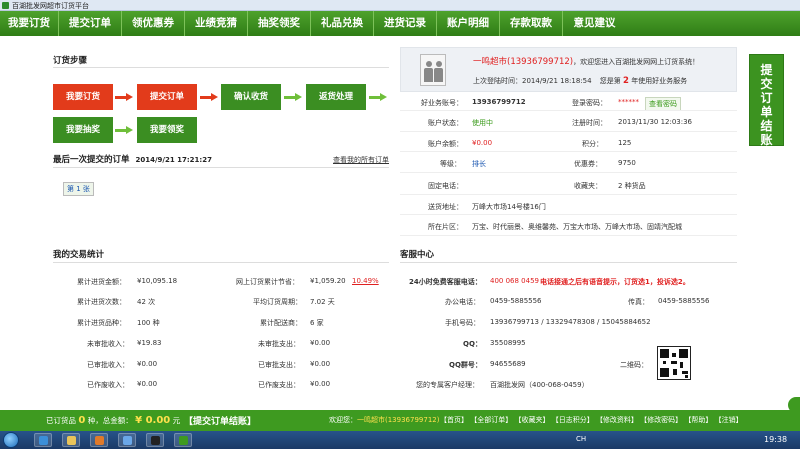 The height and width of the screenshot is (449, 800). What do you see at coordinates (101, 302) in the screenshot?
I see `stat-label: 累计进货次数：` at bounding box center [101, 302].